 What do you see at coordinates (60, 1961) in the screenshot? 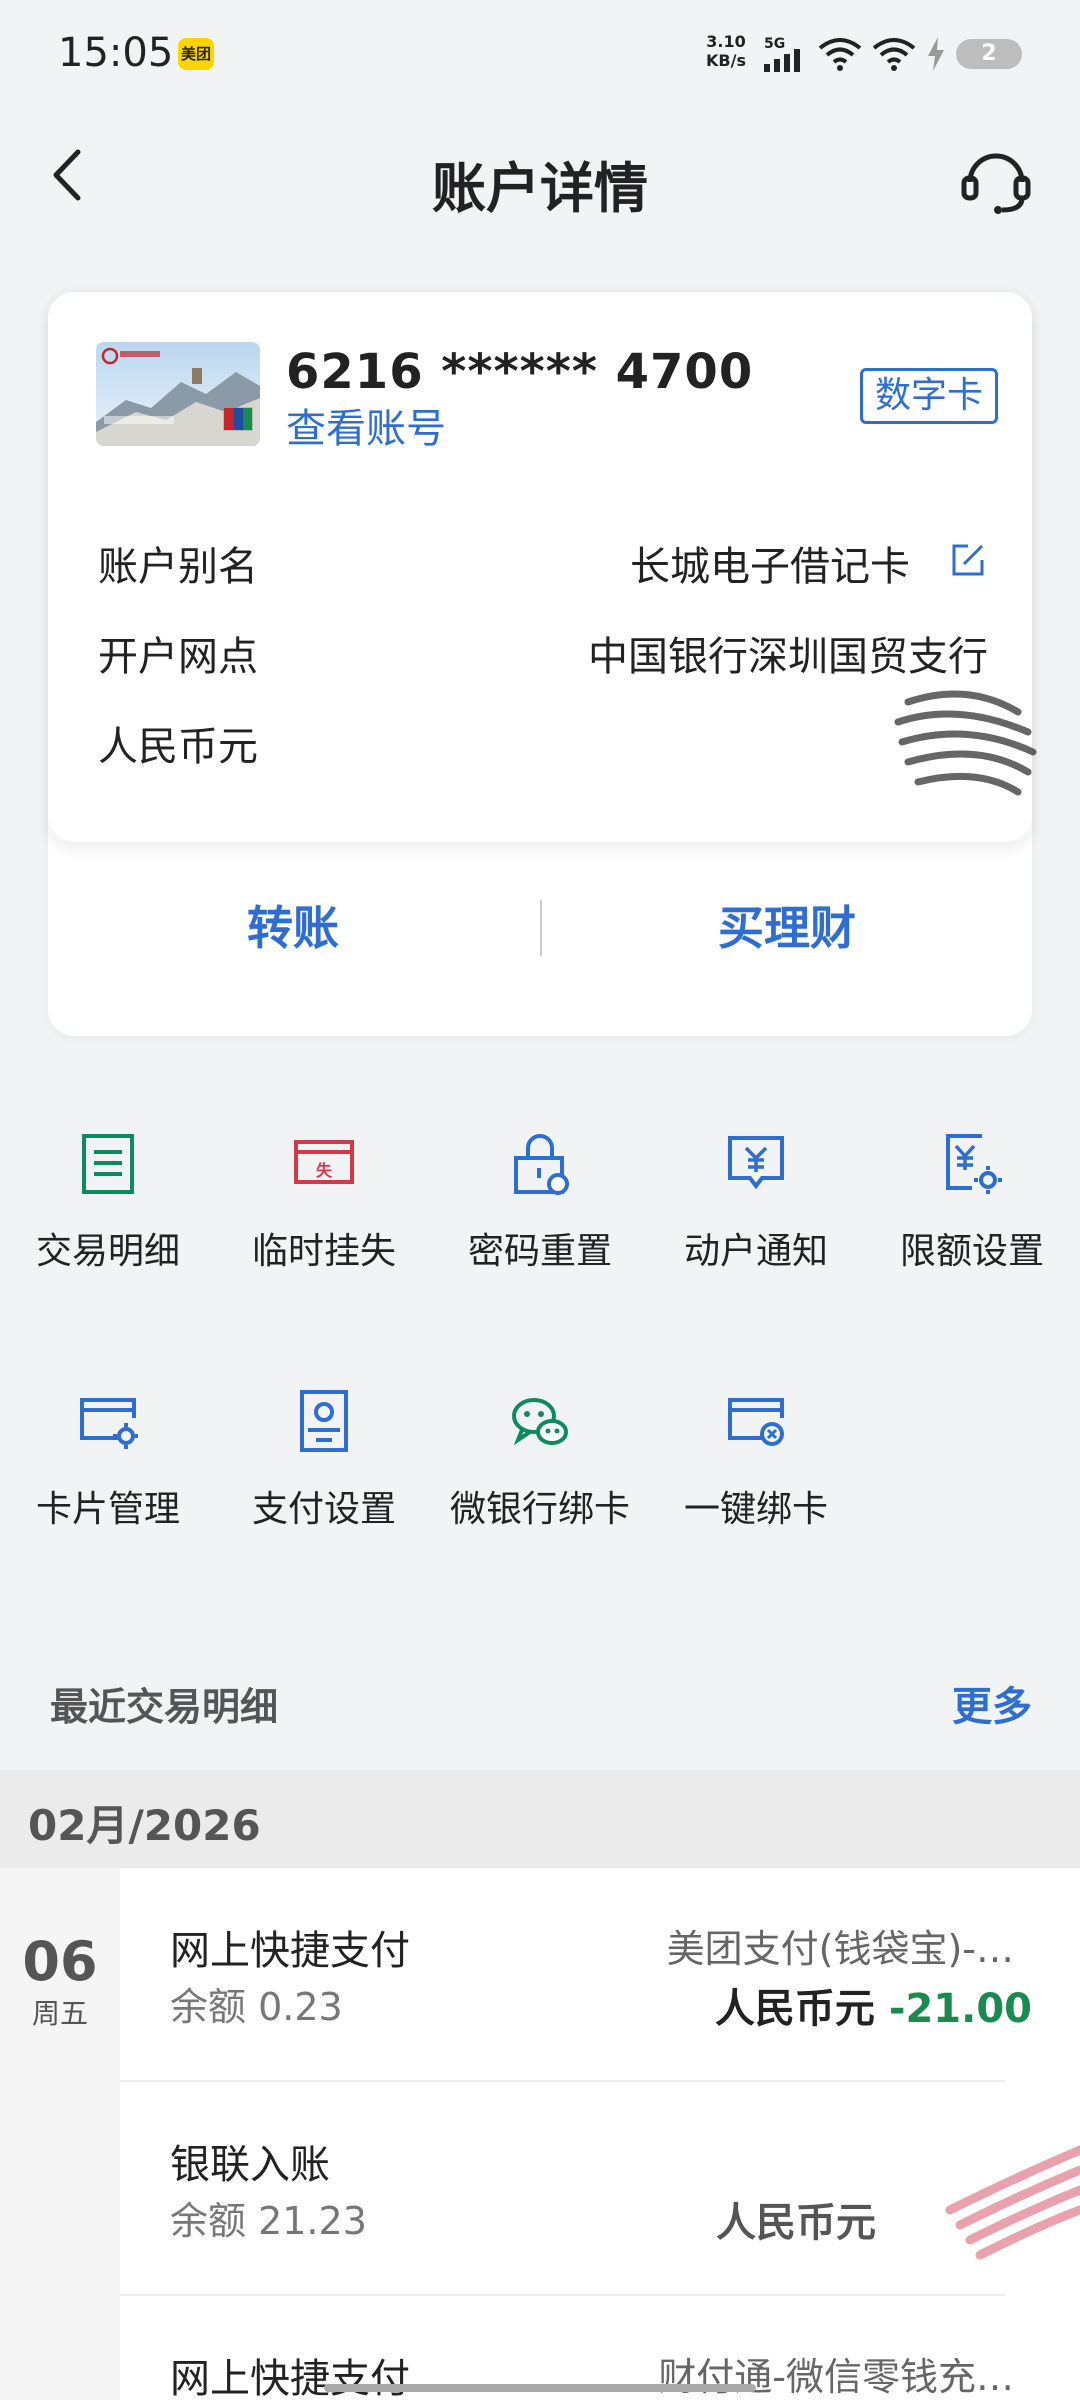
I see `date-day: 06` at bounding box center [60, 1961].